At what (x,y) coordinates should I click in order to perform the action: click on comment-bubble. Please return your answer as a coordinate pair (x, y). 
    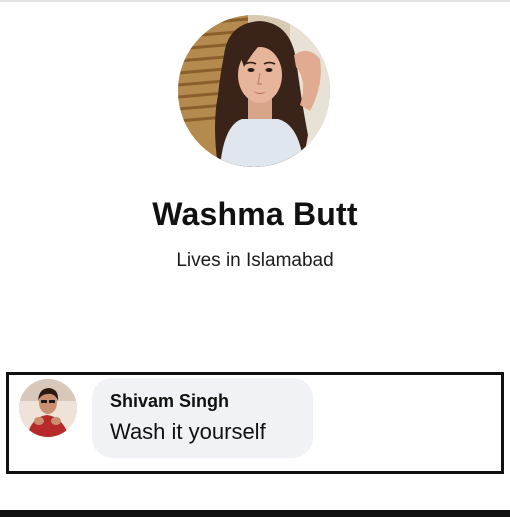
    Looking at the image, I should click on (202, 418).